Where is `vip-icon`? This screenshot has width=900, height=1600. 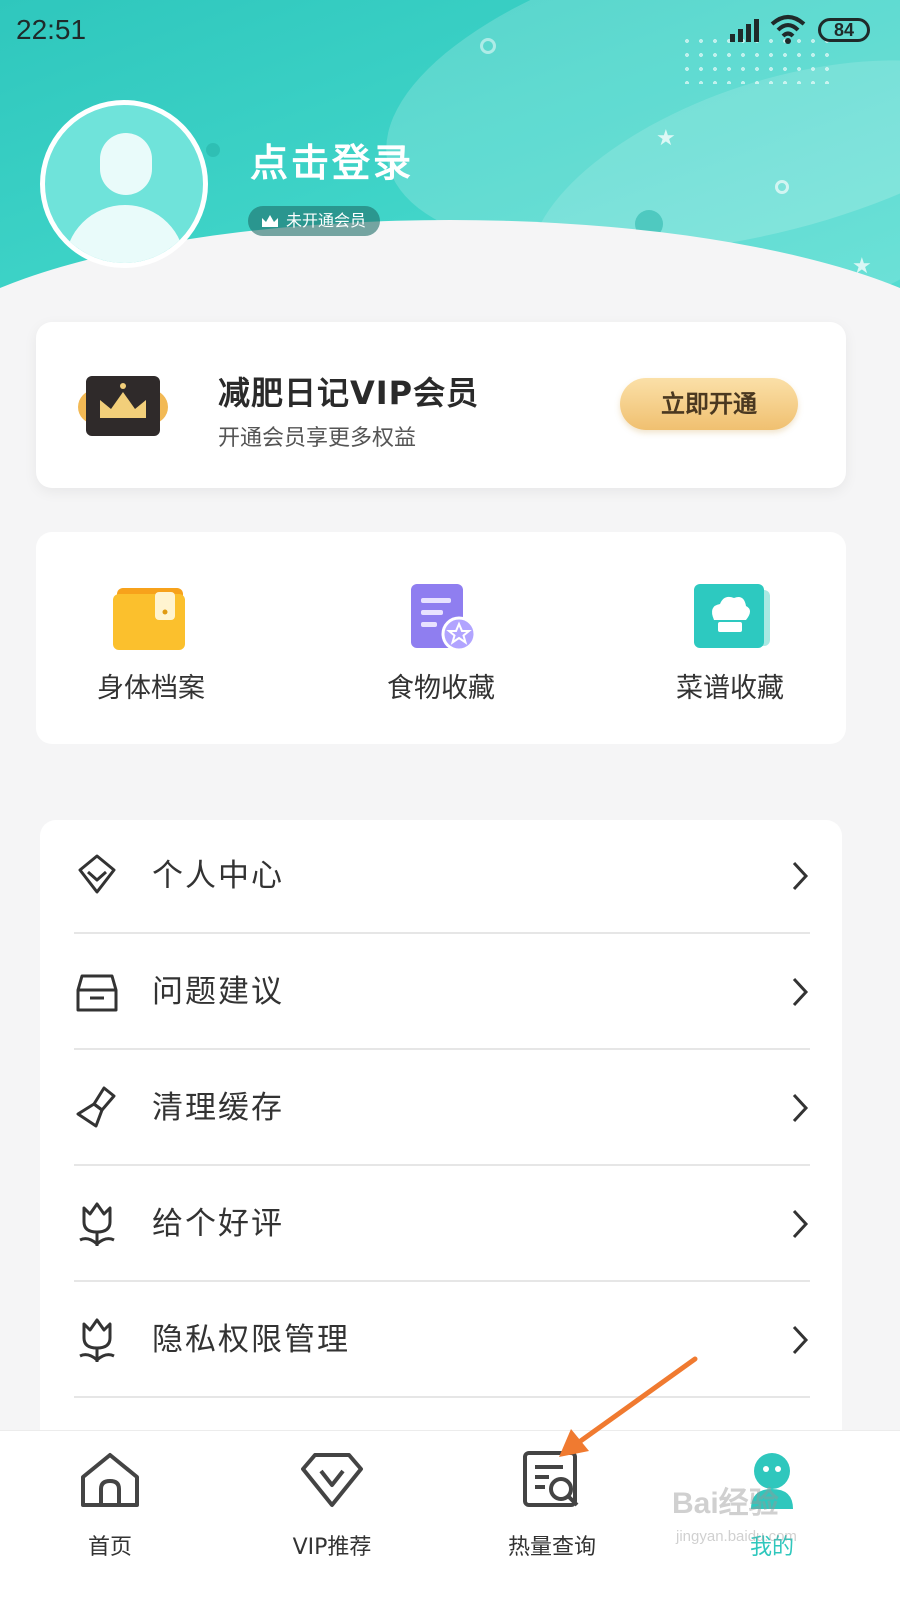
vip-icon is located at coordinates (332, 1480).